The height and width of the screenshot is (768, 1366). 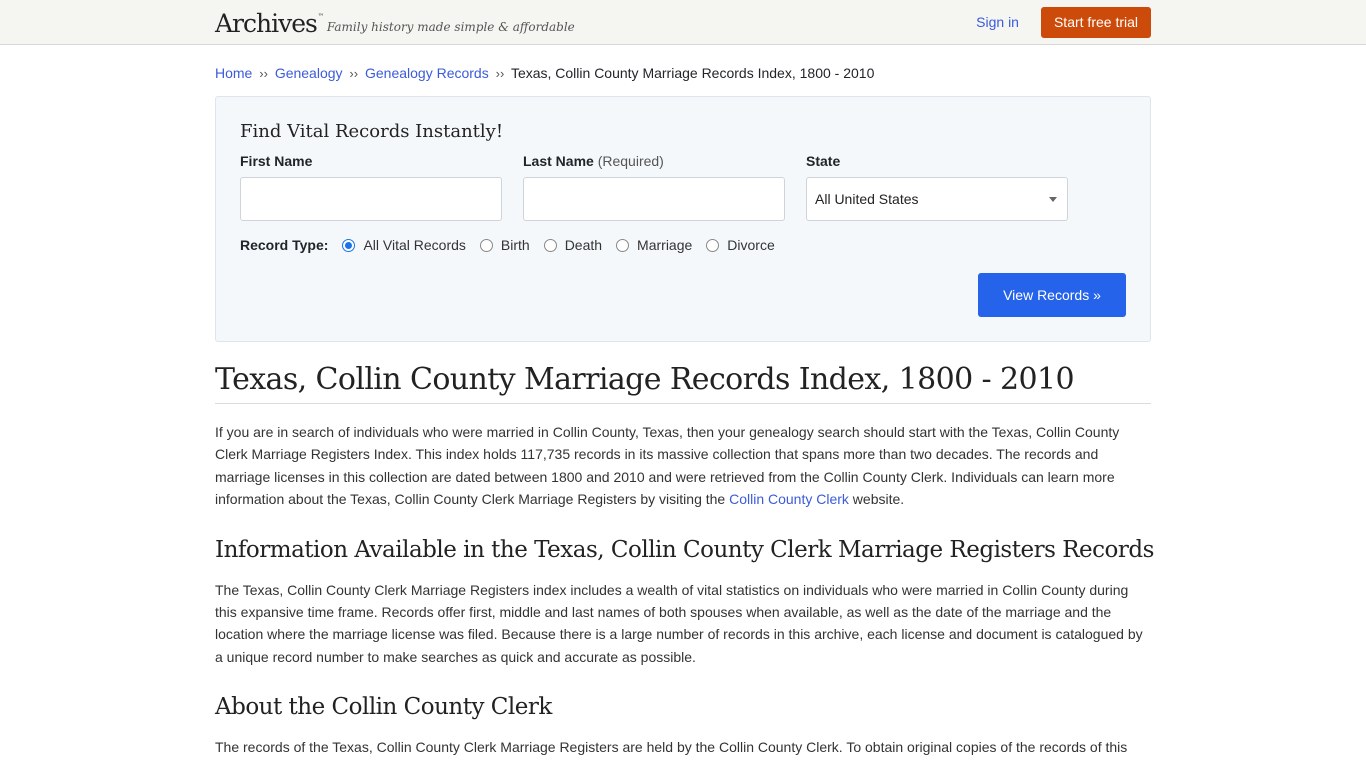 What do you see at coordinates (450, 26) in the screenshot?
I see `tagline: Family history made simple & affordable` at bounding box center [450, 26].